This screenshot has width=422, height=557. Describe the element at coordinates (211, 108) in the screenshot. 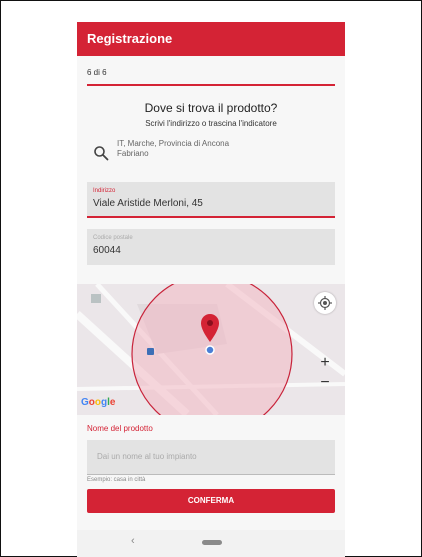

I see `question-title: Dove si trova il prodotto?` at that location.